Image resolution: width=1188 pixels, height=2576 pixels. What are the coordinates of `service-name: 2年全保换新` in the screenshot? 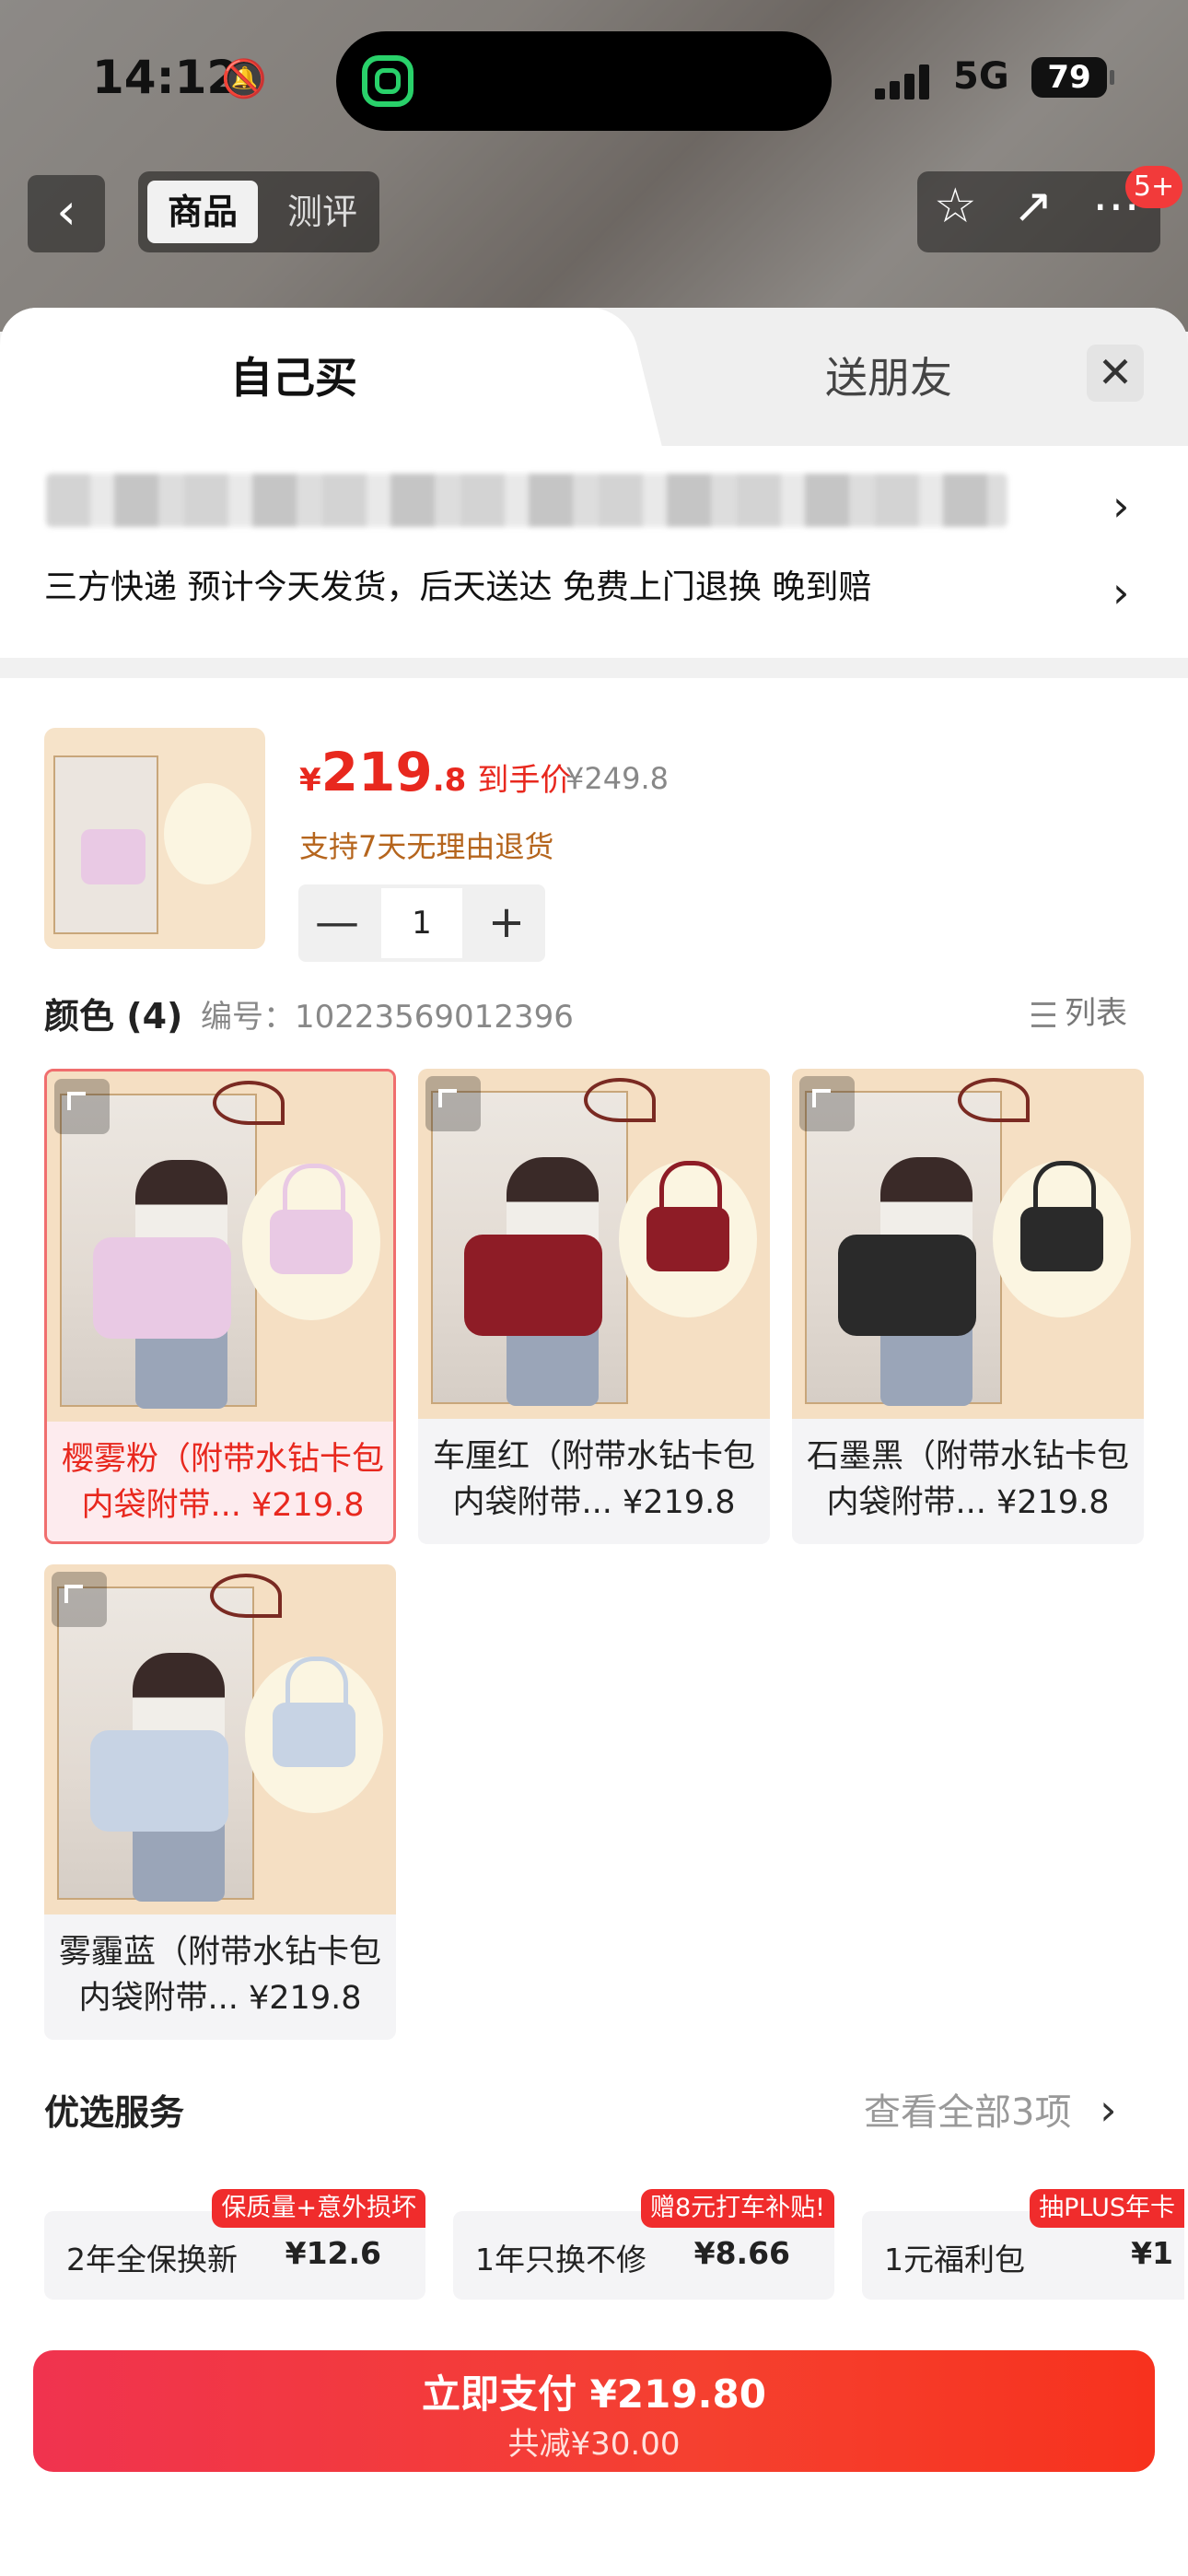 It's located at (152, 2259).